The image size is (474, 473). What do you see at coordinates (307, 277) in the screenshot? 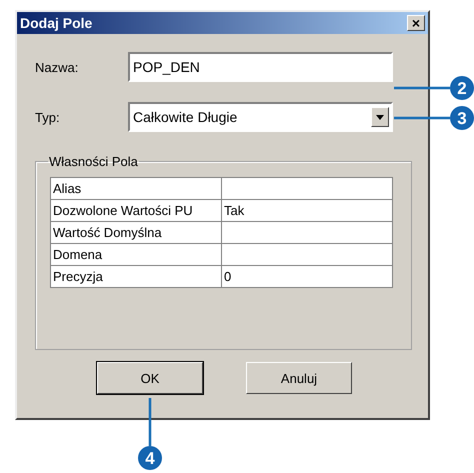
I see `property-value: 0` at bounding box center [307, 277].